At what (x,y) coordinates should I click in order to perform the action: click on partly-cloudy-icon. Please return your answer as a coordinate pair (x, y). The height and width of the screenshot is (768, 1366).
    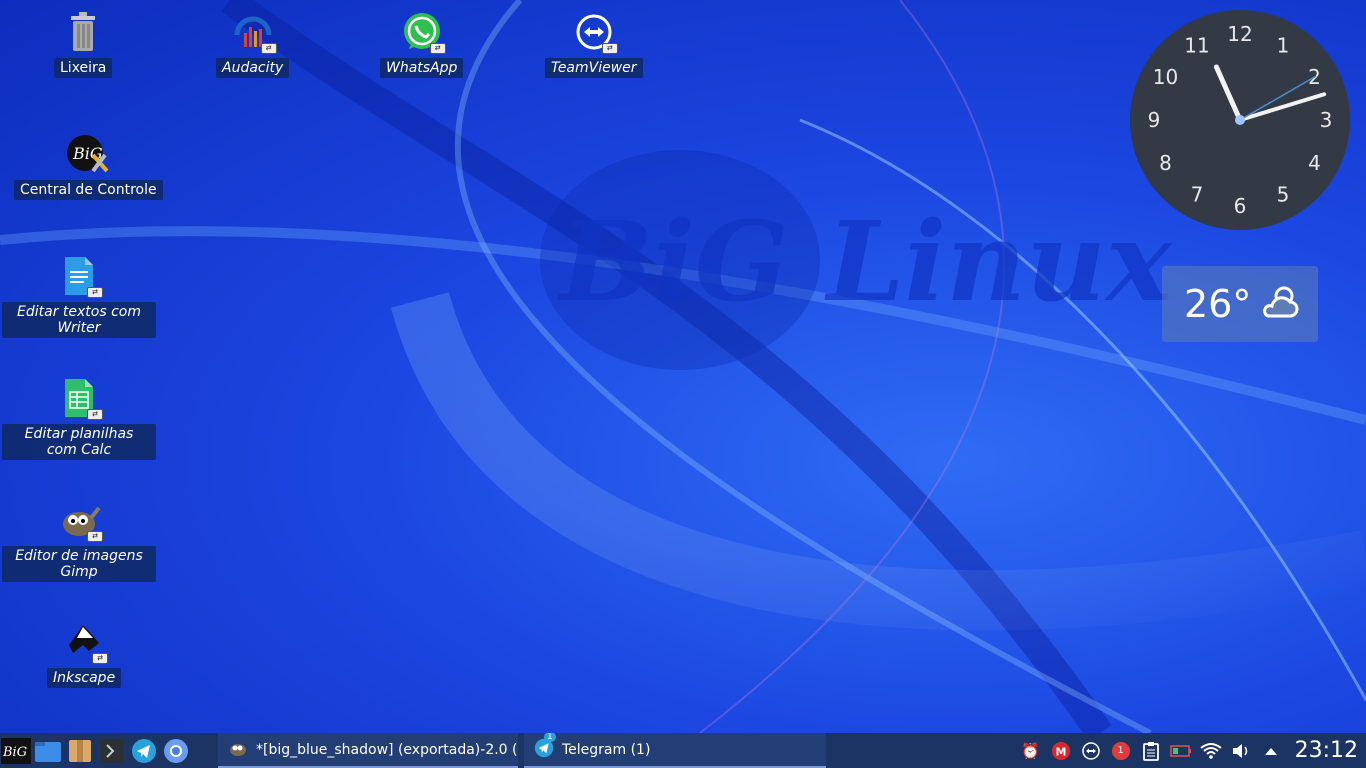
    Looking at the image, I should click on (1280, 304).